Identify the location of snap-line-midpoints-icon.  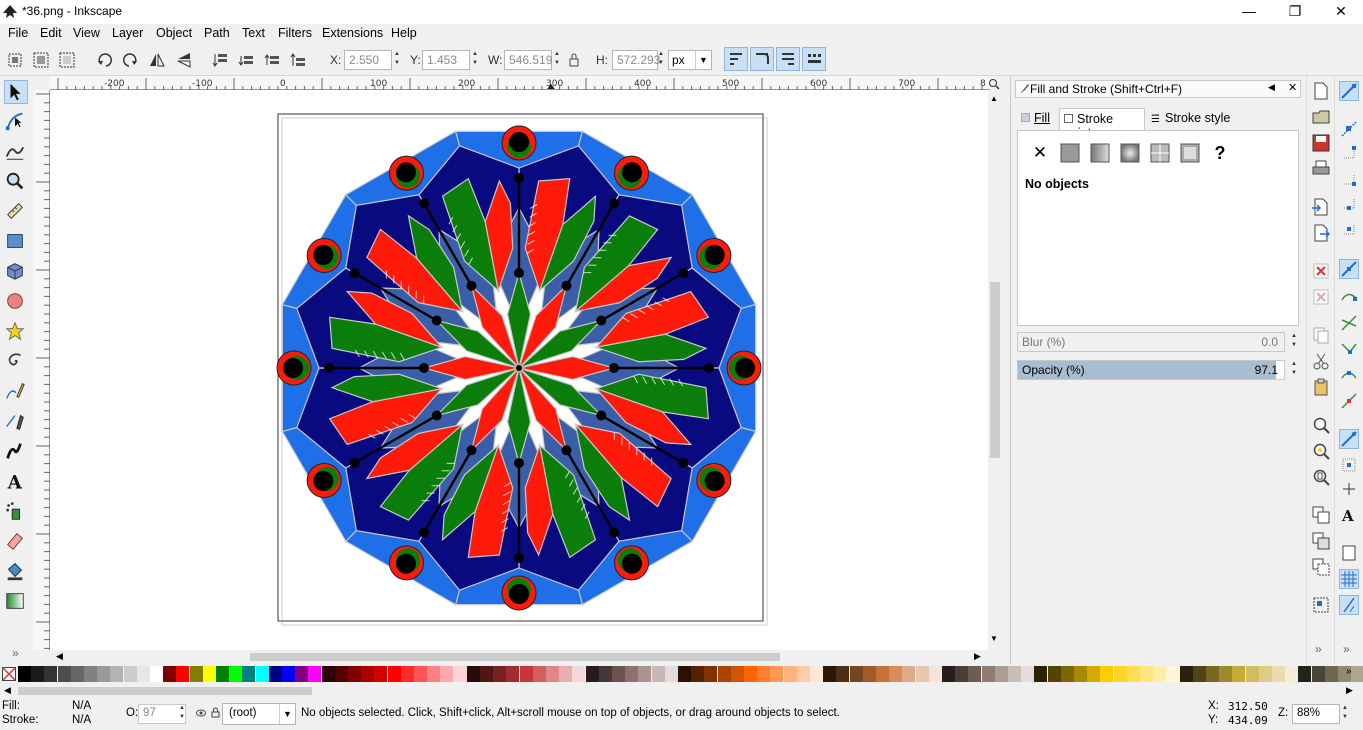
(1349, 401).